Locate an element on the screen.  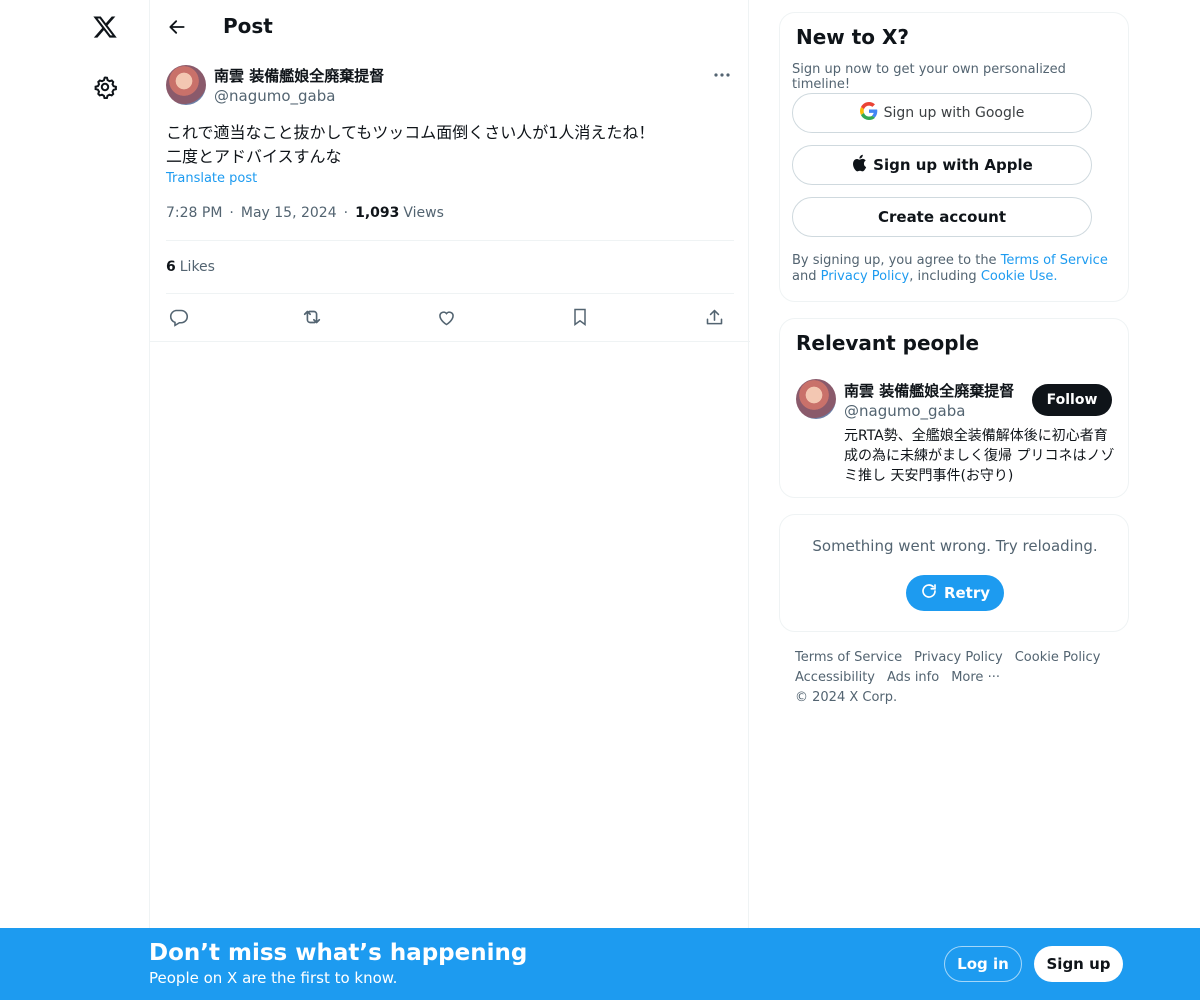
relevant-person-handle: @nagumo_gaba is located at coordinates (904, 411).